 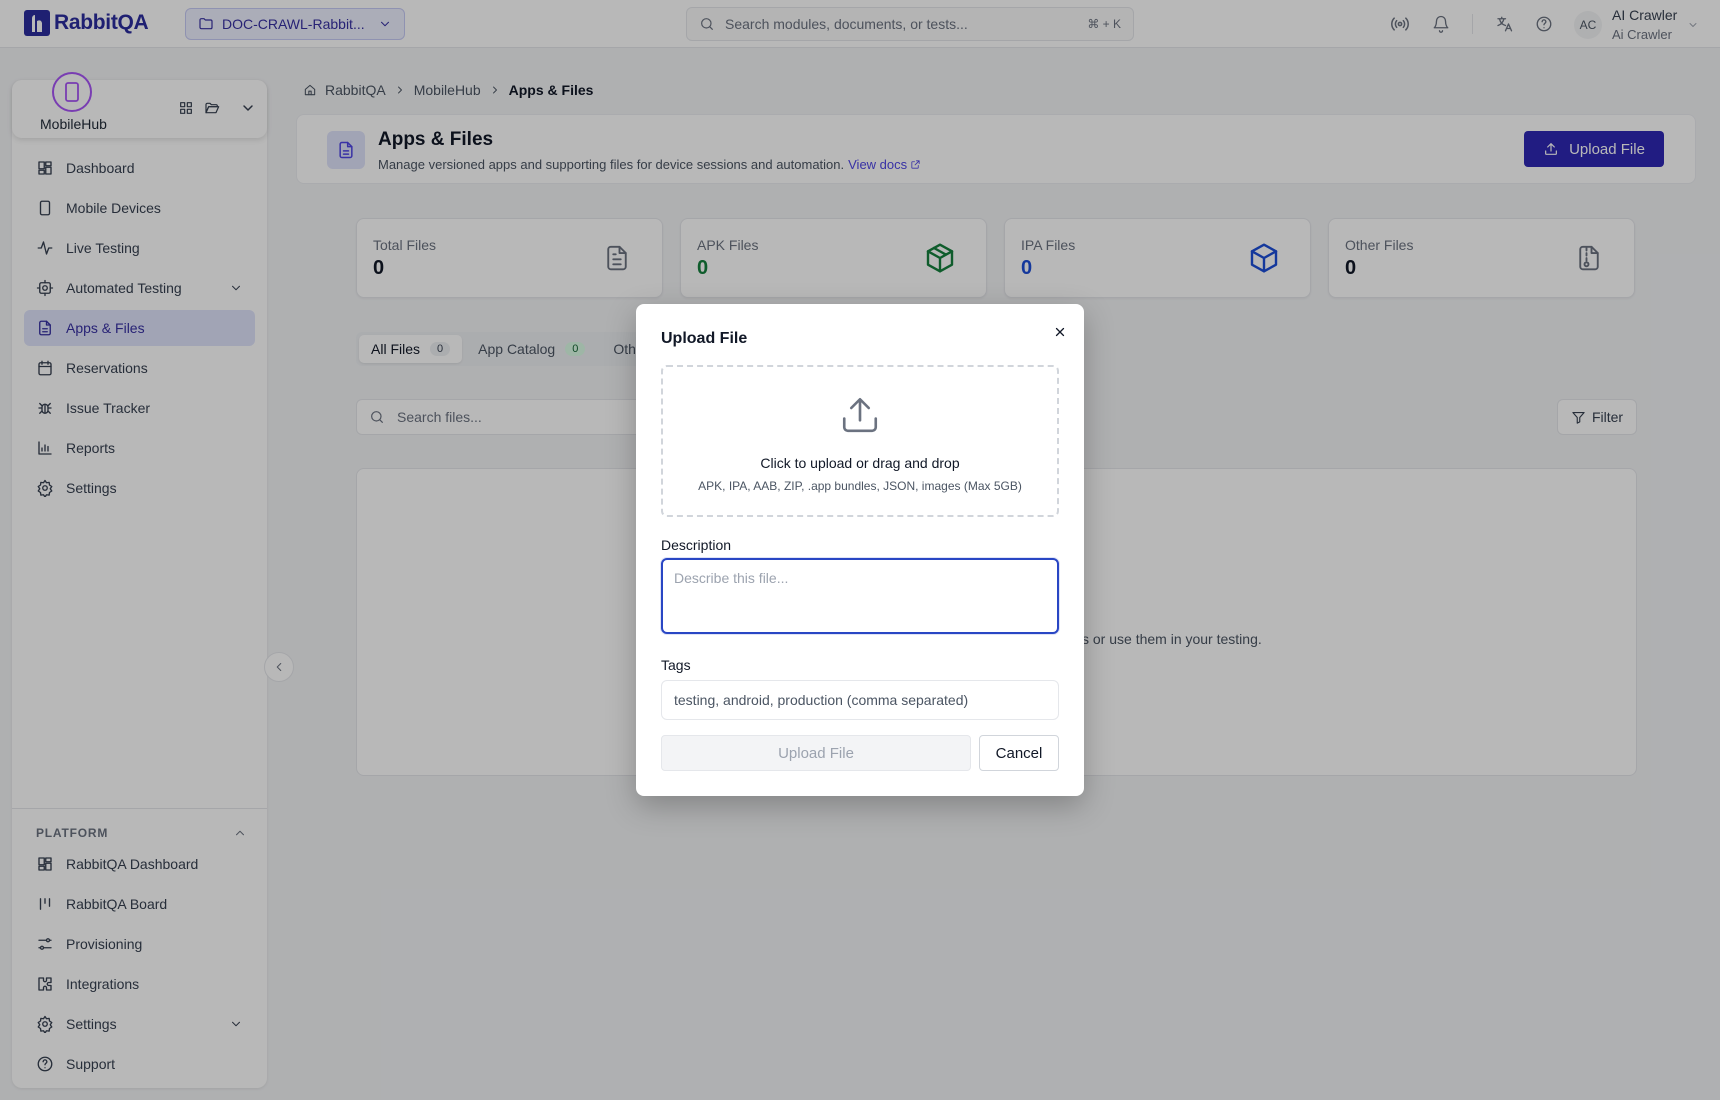 I want to click on close-button, so click(x=1060, y=332).